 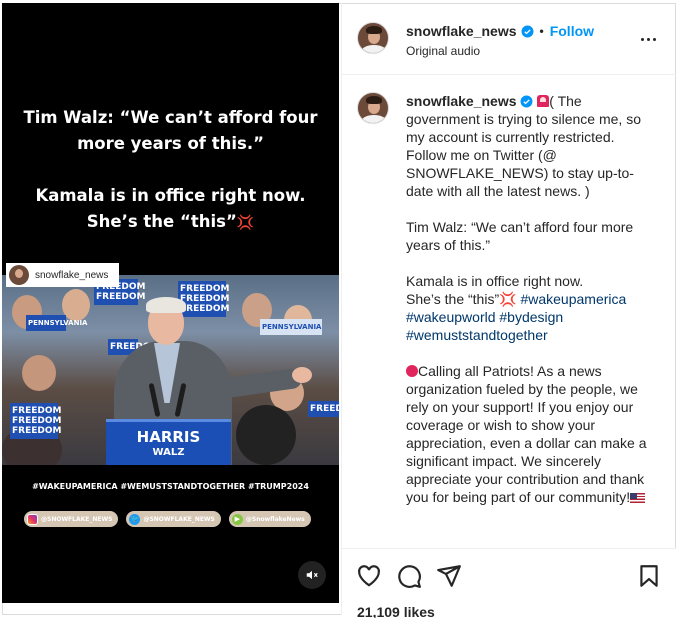 I want to click on repost-tag: snowflake_news, so click(x=62, y=275).